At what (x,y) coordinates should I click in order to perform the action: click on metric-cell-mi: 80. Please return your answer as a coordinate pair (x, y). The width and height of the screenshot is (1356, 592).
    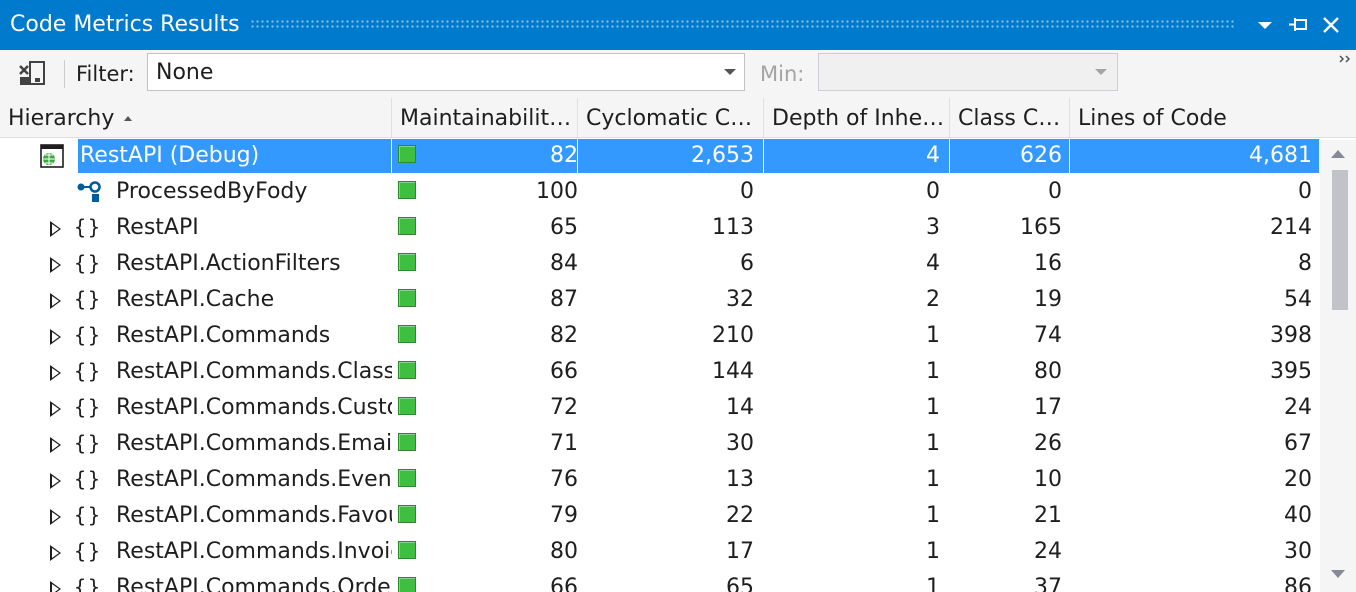
    Looking at the image, I should click on (564, 551).